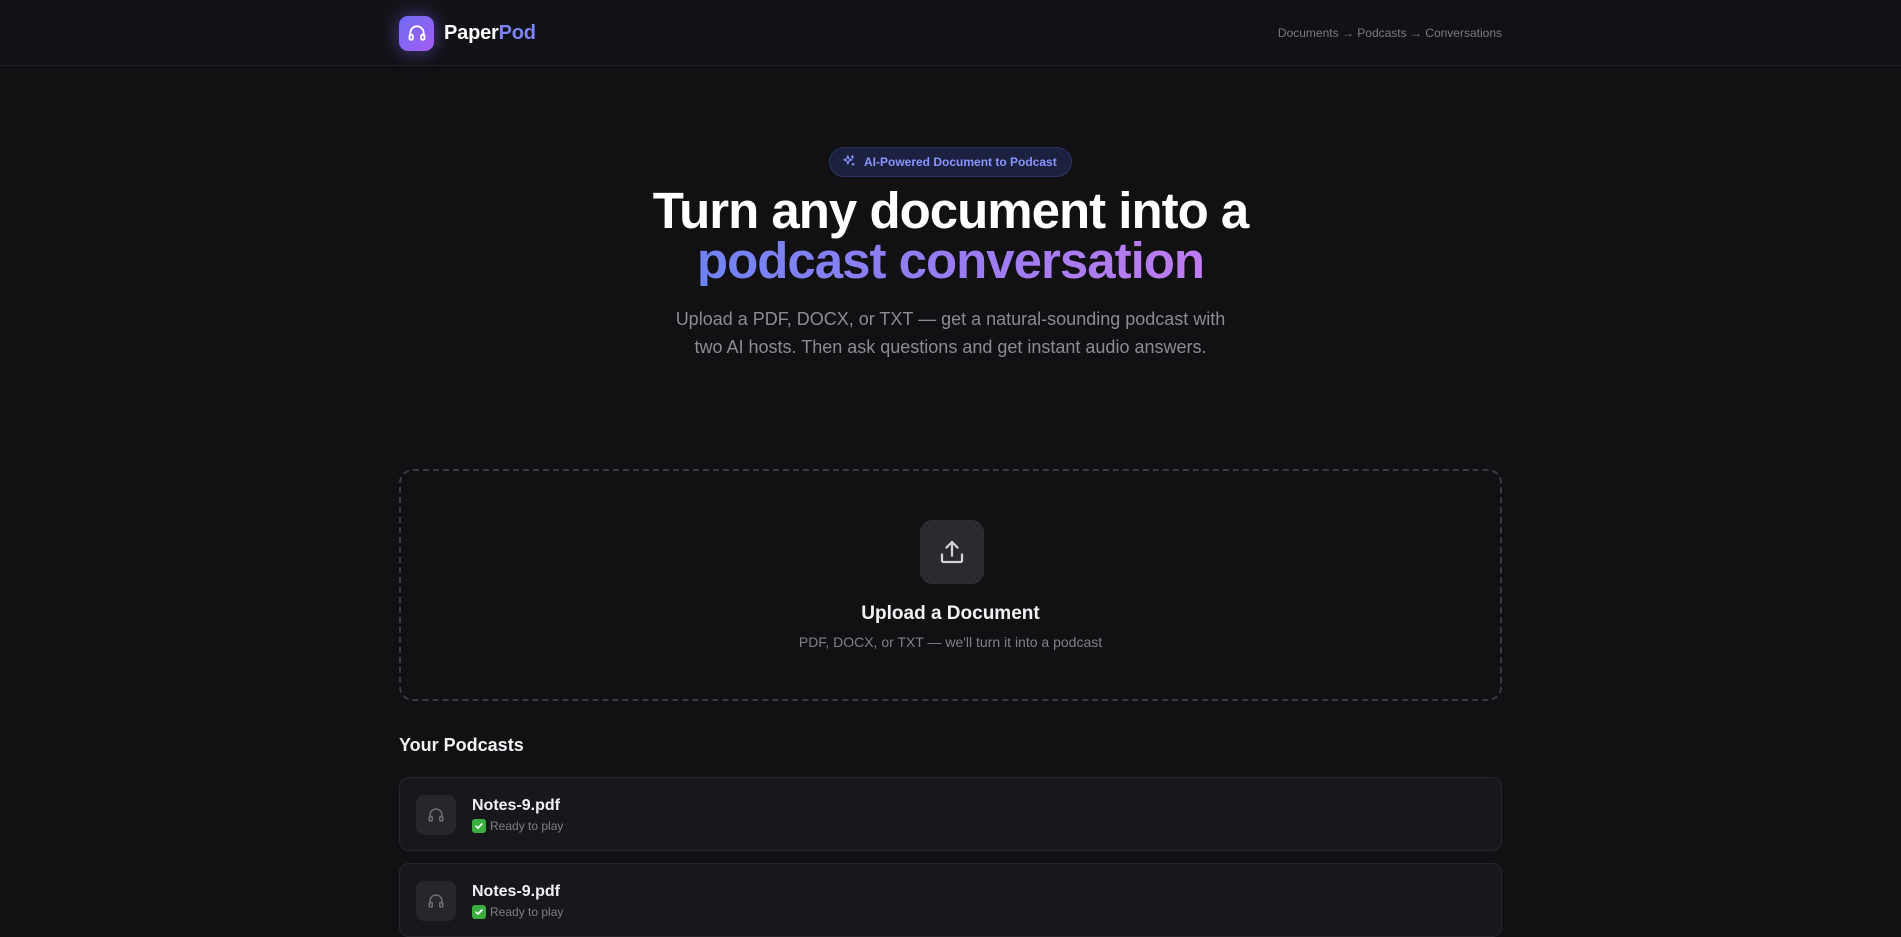 This screenshot has height=937, width=1901. Describe the element at coordinates (951, 210) in the screenshot. I see `hero-title-line1: Turn any document into a` at that location.